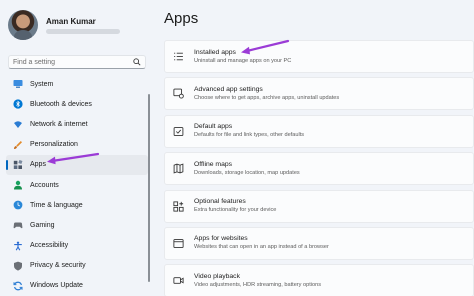 The height and width of the screenshot is (296, 474). What do you see at coordinates (247, 172) in the screenshot?
I see `card-description: Downloads, storage location, map updates` at bounding box center [247, 172].